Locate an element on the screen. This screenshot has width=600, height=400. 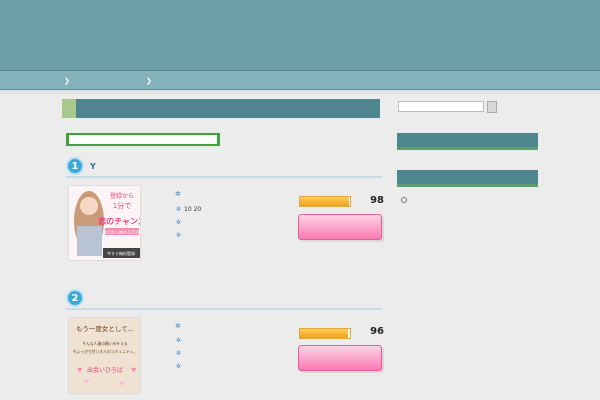
banner-1-image: 登録から 1分で 恋のチャンス 今日から始める恋活! 今すぐ無料登録 is located at coordinates (105, 223).